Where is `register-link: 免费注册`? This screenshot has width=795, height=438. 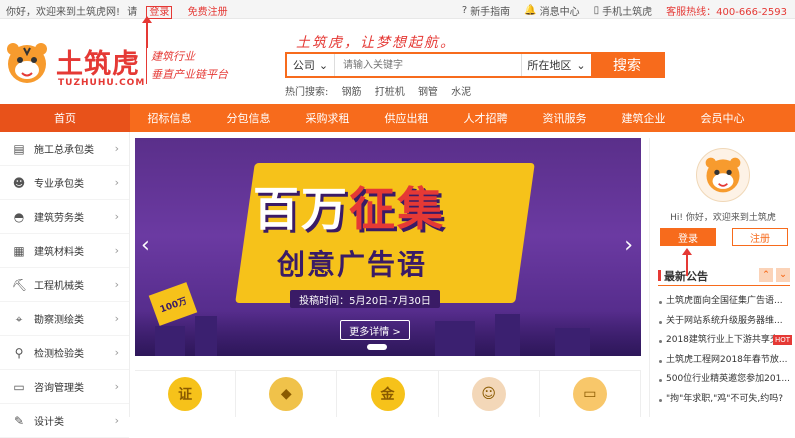
register-link: 免费注册 is located at coordinates (208, 12).